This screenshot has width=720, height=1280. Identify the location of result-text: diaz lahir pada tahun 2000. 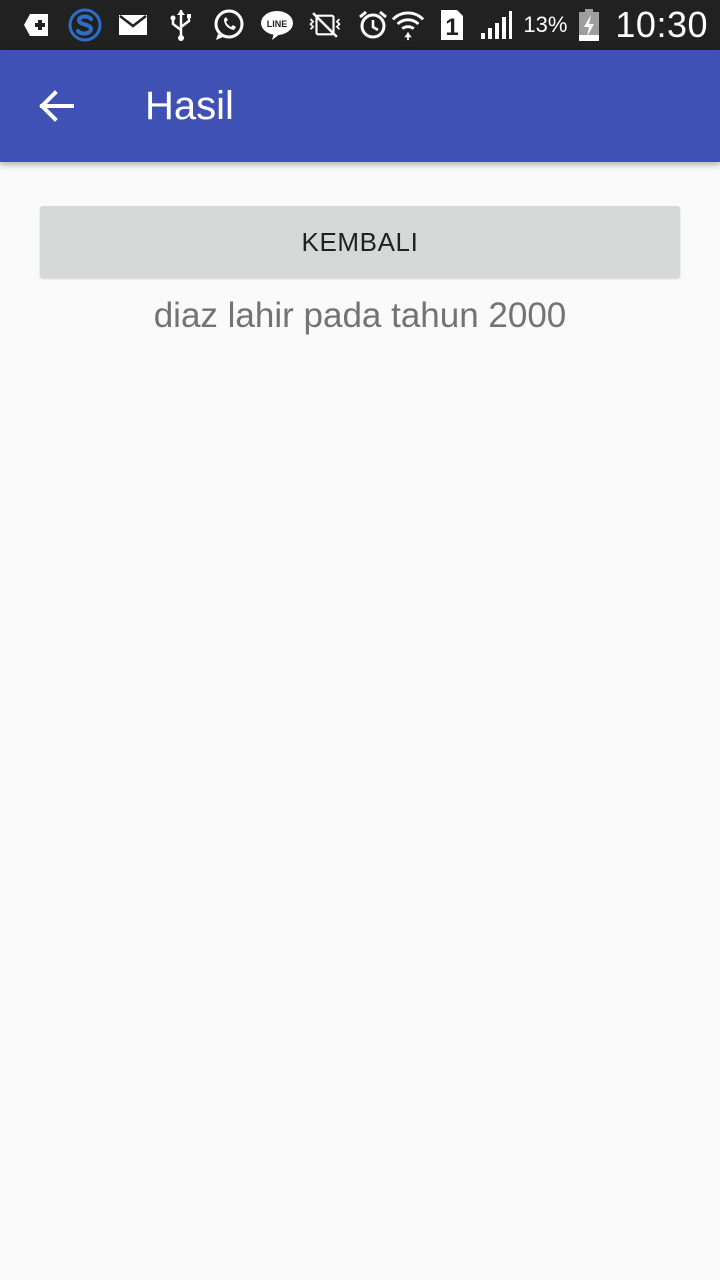
(360, 315).